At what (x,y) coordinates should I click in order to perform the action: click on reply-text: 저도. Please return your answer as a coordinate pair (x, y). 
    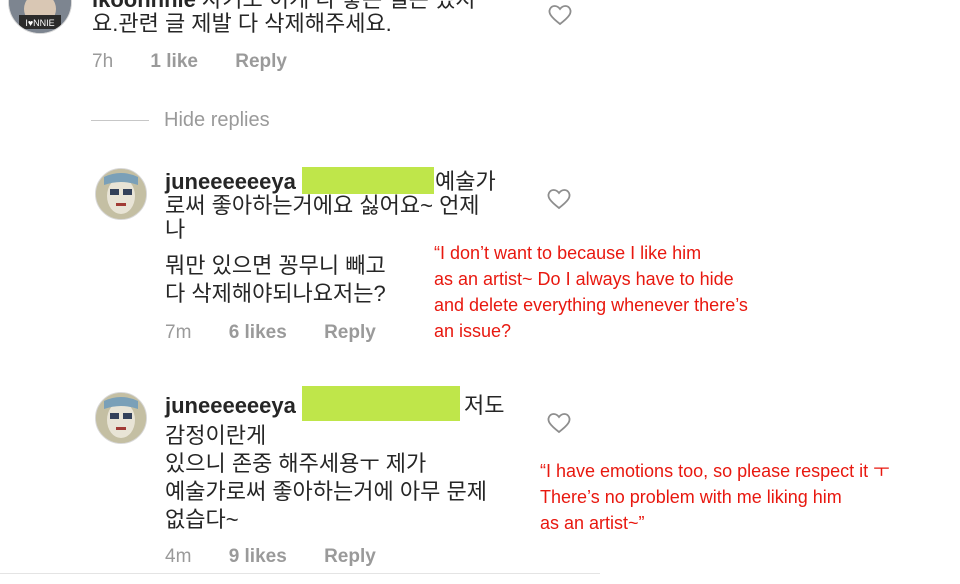
    Looking at the image, I should click on (484, 405).